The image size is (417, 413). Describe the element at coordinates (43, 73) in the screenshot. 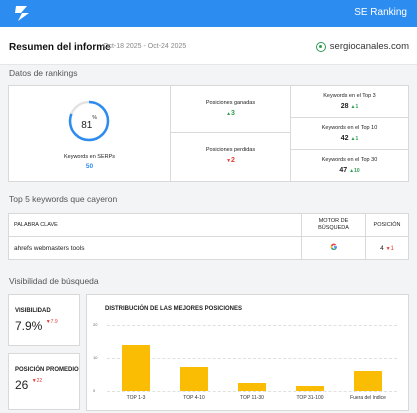

I see `rankings-section-title: Datos de rankings` at that location.